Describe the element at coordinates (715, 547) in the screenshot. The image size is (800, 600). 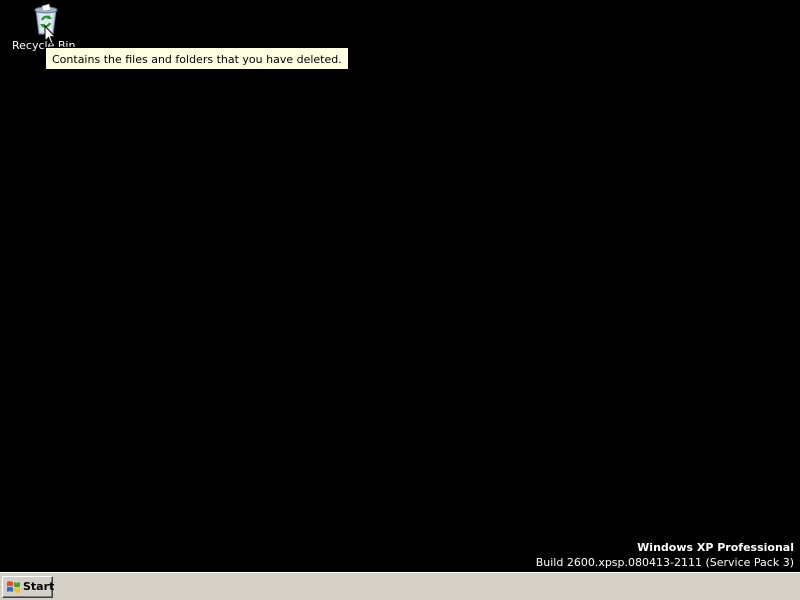
I see `windows-edition-text: Windows XP Professional` at that location.